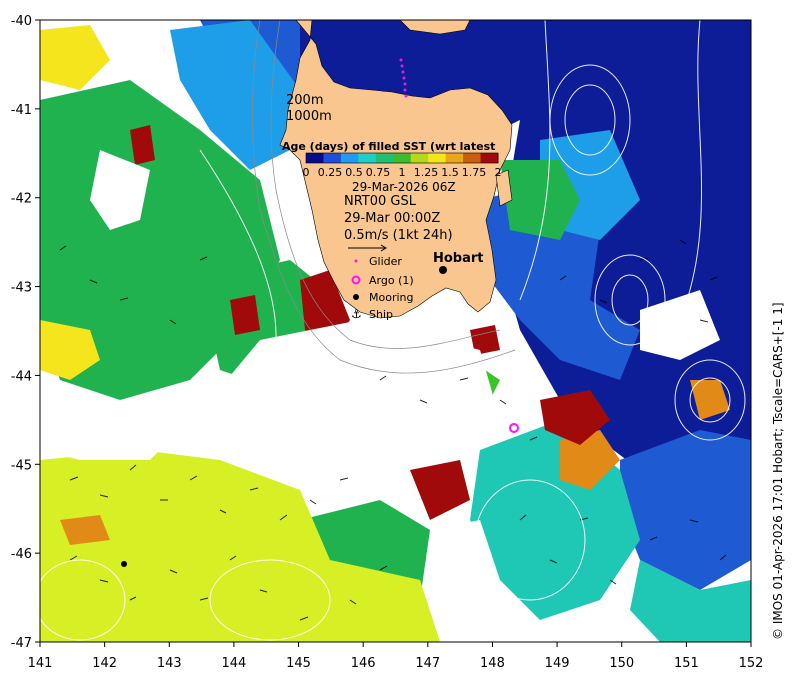 This screenshot has height=678, width=793. What do you see at coordinates (304, 100) in the screenshot?
I see `depth-200-label: 200m` at bounding box center [304, 100].